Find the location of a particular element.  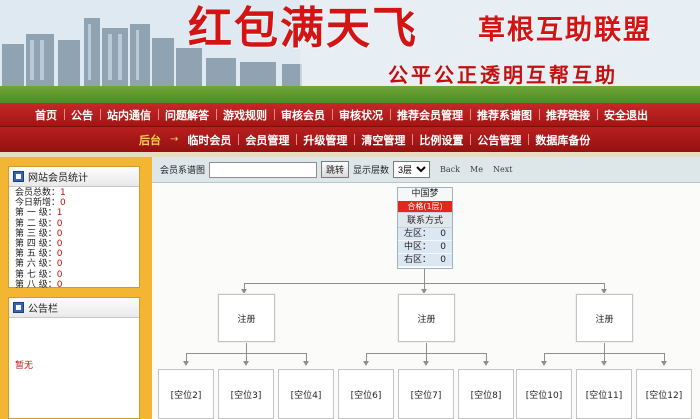

levels-label: 显示层数 is located at coordinates (371, 171).